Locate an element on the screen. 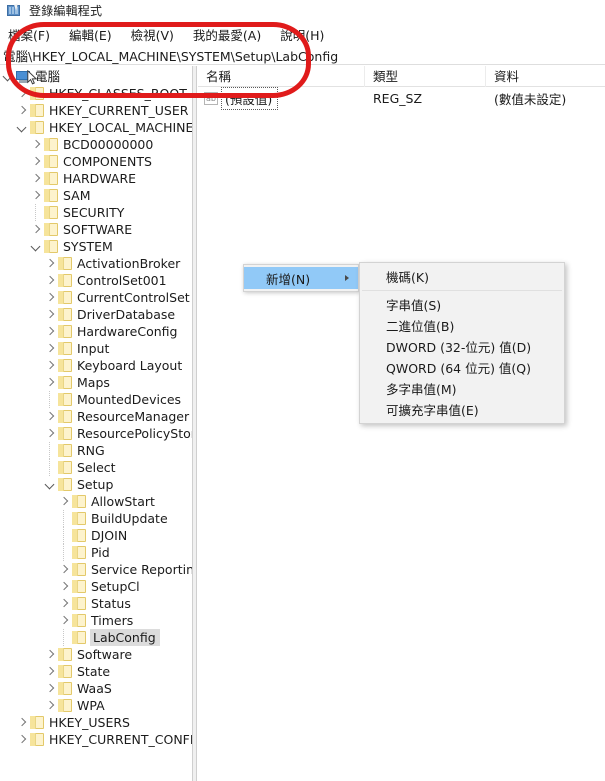  tree-item-currentcontrolset: CurrentControlSet is located at coordinates (96, 297).